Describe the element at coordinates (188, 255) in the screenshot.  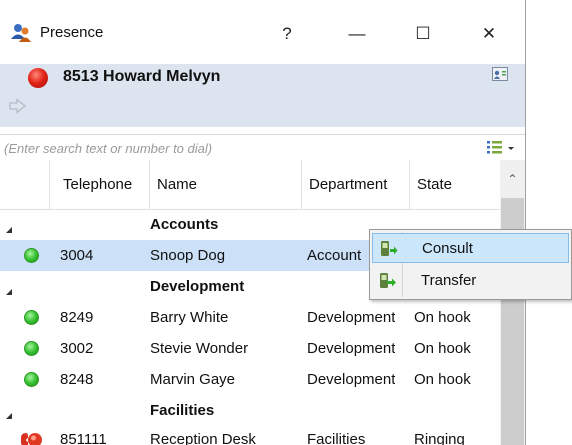
I see `cell-name: Snoop Dog` at that location.